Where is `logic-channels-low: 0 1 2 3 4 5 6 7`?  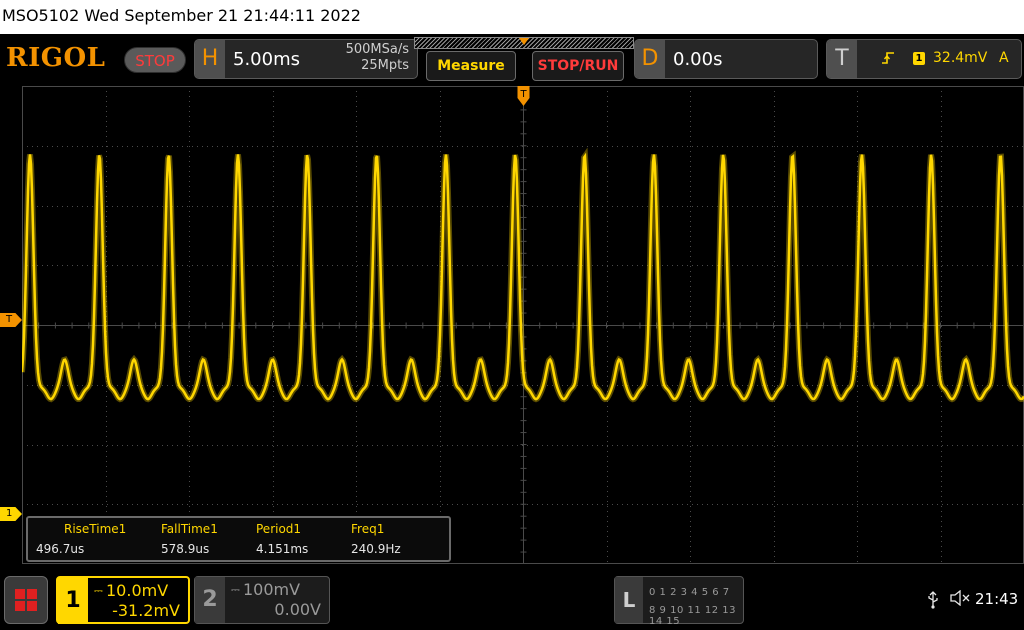 logic-channels-low: 0 1 2 3 4 5 6 7 is located at coordinates (689, 592).